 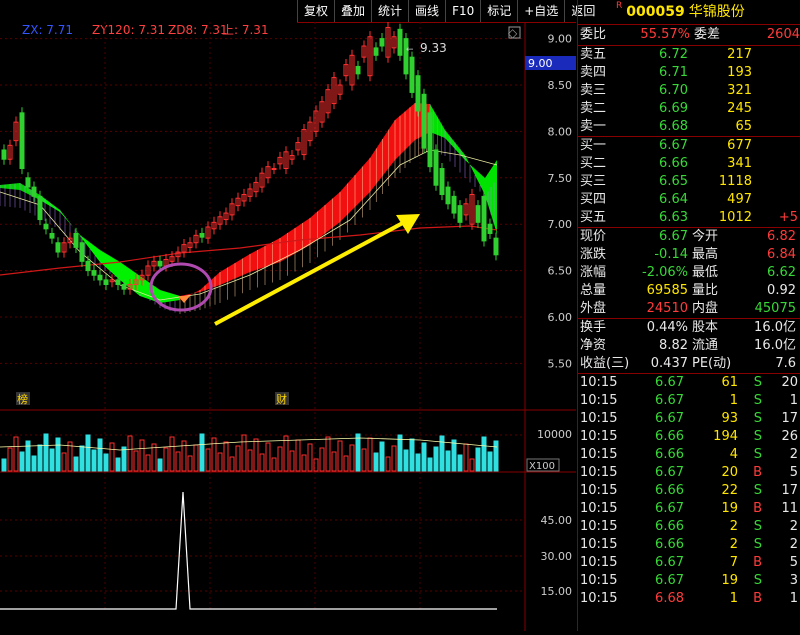 What do you see at coordinates (542, 466) in the screenshot?
I see `vol-unit-label: X100` at bounding box center [542, 466].